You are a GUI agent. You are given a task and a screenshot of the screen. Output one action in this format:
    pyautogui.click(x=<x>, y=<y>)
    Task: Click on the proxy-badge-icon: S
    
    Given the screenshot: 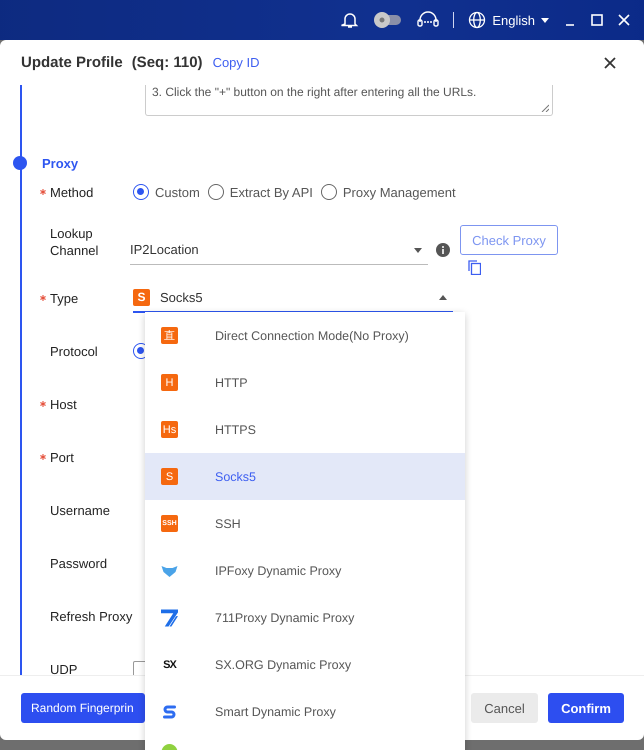 What is the action you would take?
    pyautogui.click(x=169, y=476)
    